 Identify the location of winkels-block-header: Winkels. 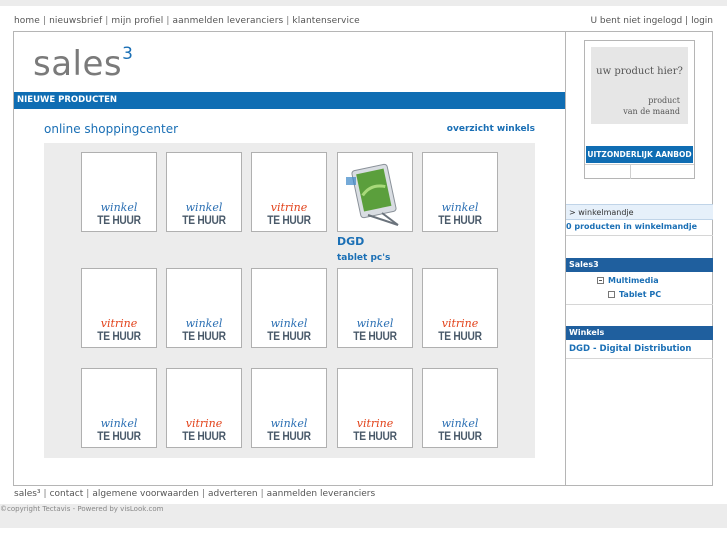
(639, 333).